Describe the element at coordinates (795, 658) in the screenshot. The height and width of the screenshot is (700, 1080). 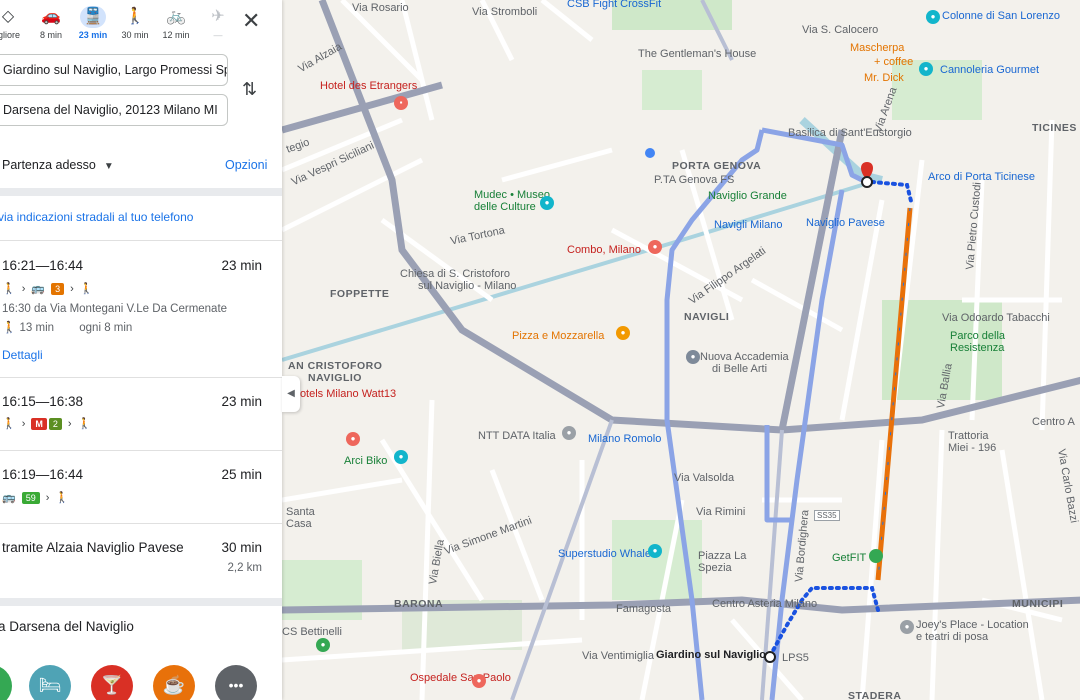
I see `map-label: LPS5` at that location.